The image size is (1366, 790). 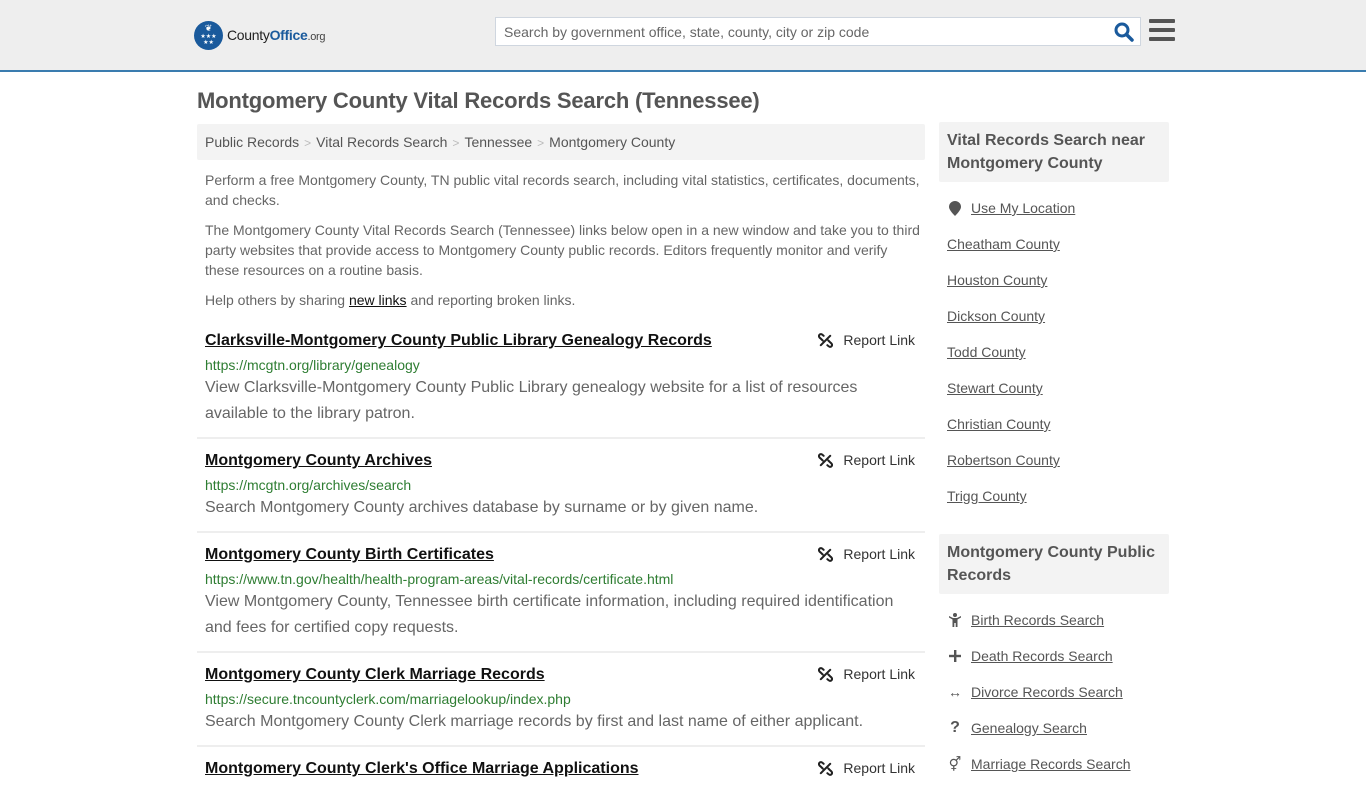 I want to click on nearby-county-item: Cheatham County, so click(x=1054, y=244).